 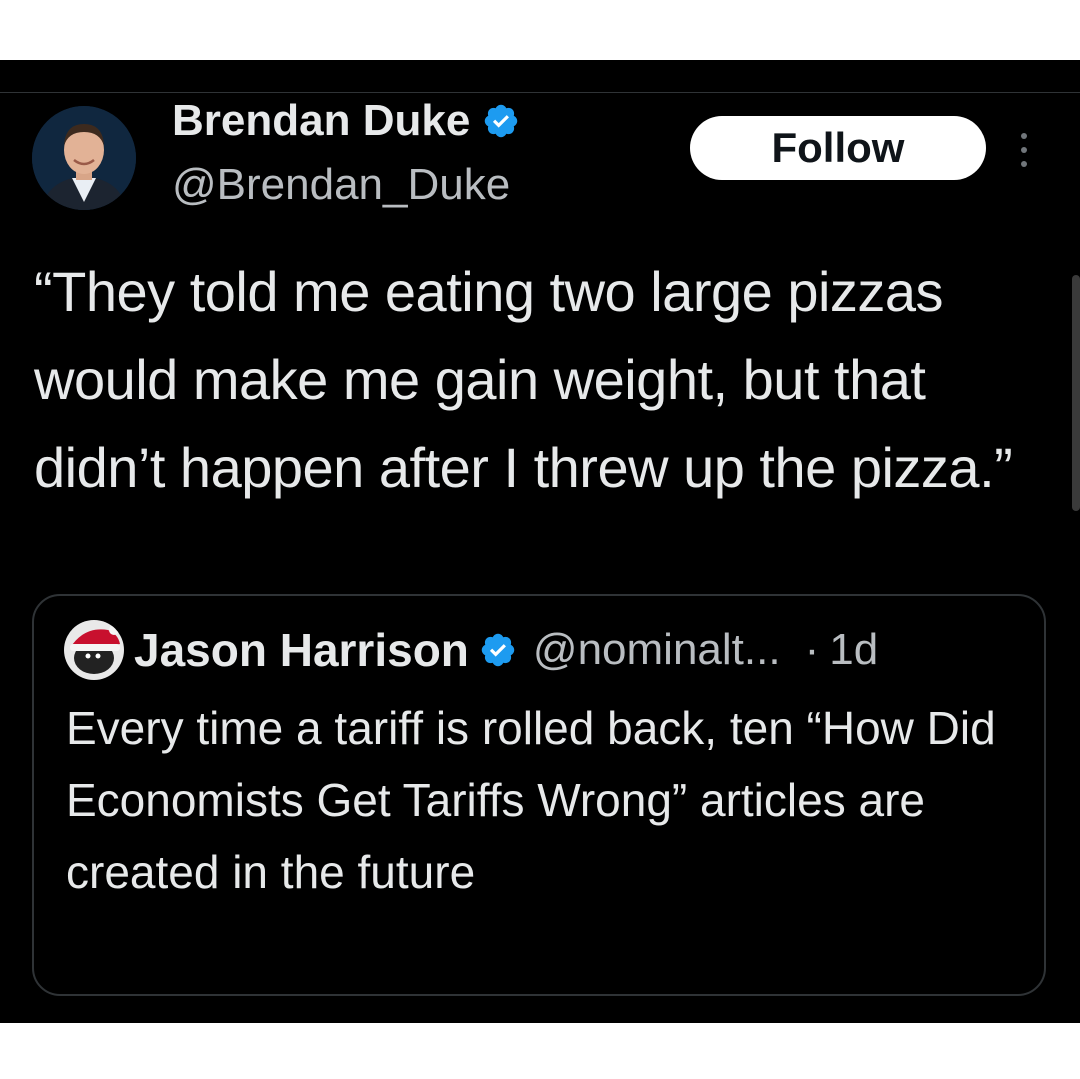 I want to click on author-handle: @Brendan_Duke, so click(x=341, y=185).